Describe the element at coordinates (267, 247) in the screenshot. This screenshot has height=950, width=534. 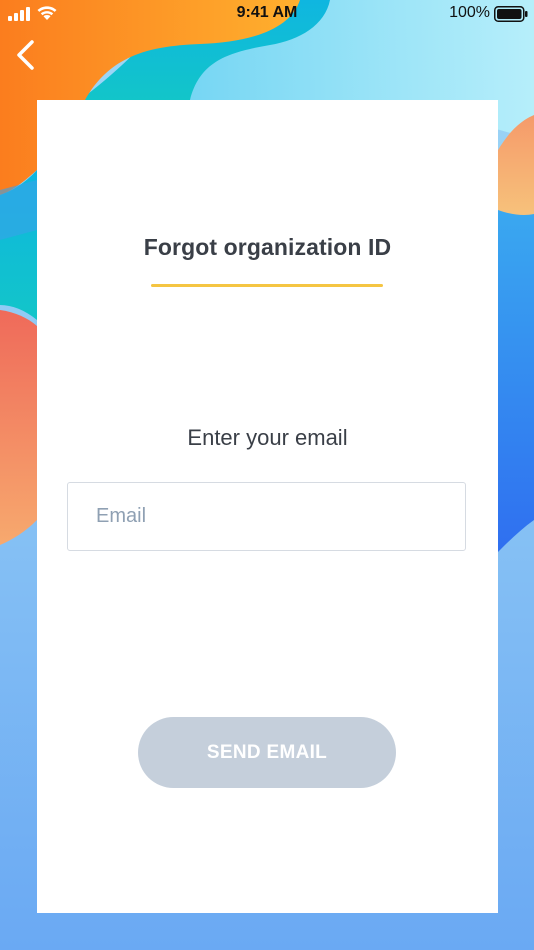
I see `page-title: Forgot organization ID` at that location.